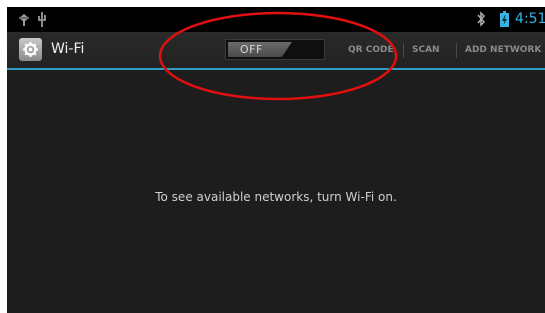  I want to click on clock-time: 4:51, so click(530, 19).